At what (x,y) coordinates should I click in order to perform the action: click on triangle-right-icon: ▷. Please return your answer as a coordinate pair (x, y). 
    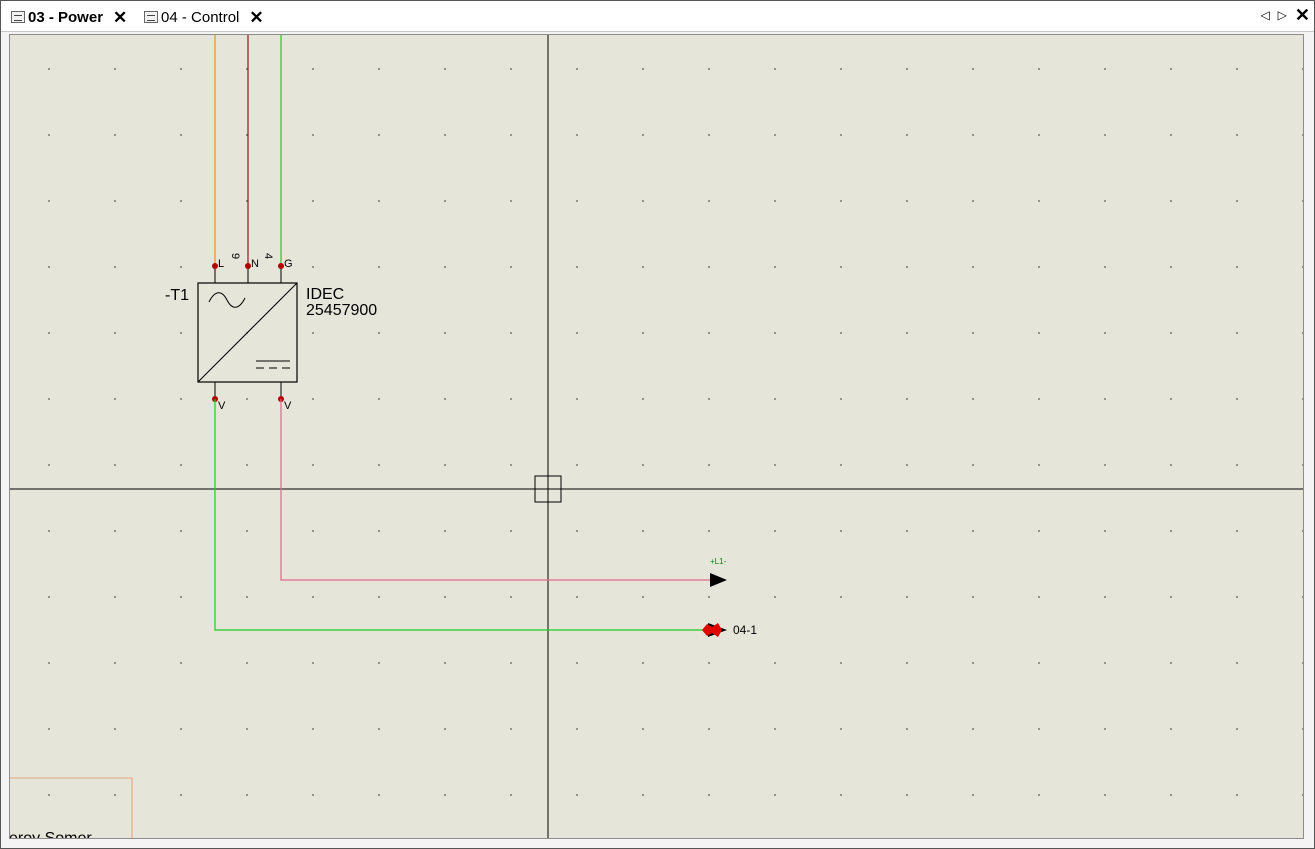
    Looking at the image, I should click on (1282, 15).